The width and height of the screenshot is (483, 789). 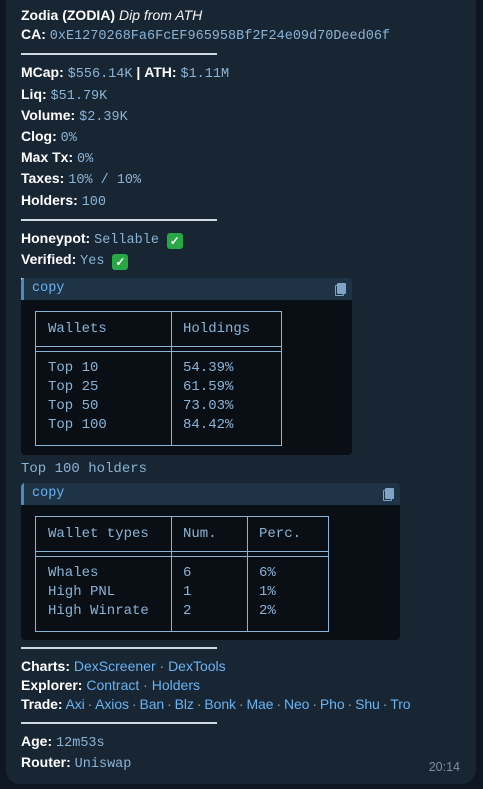 I want to click on top-holders-link: Top 100 holders, so click(x=84, y=469).